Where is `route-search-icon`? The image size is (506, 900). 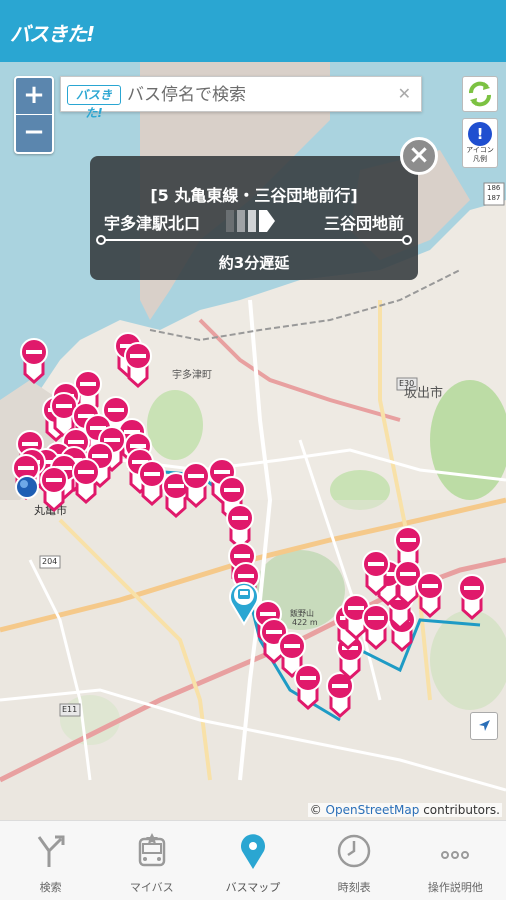
route-search-icon is located at coordinates (51, 851).